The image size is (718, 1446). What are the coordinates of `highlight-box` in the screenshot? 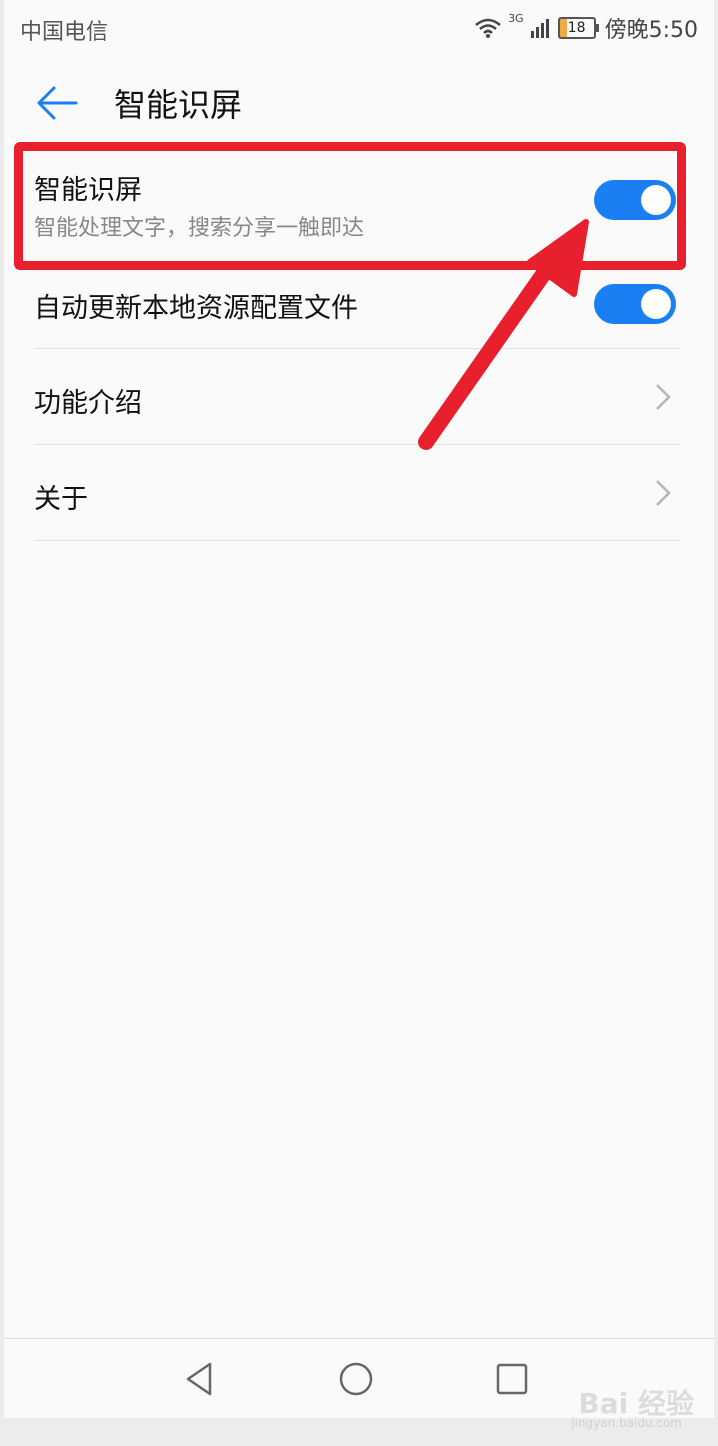 It's located at (350, 206).